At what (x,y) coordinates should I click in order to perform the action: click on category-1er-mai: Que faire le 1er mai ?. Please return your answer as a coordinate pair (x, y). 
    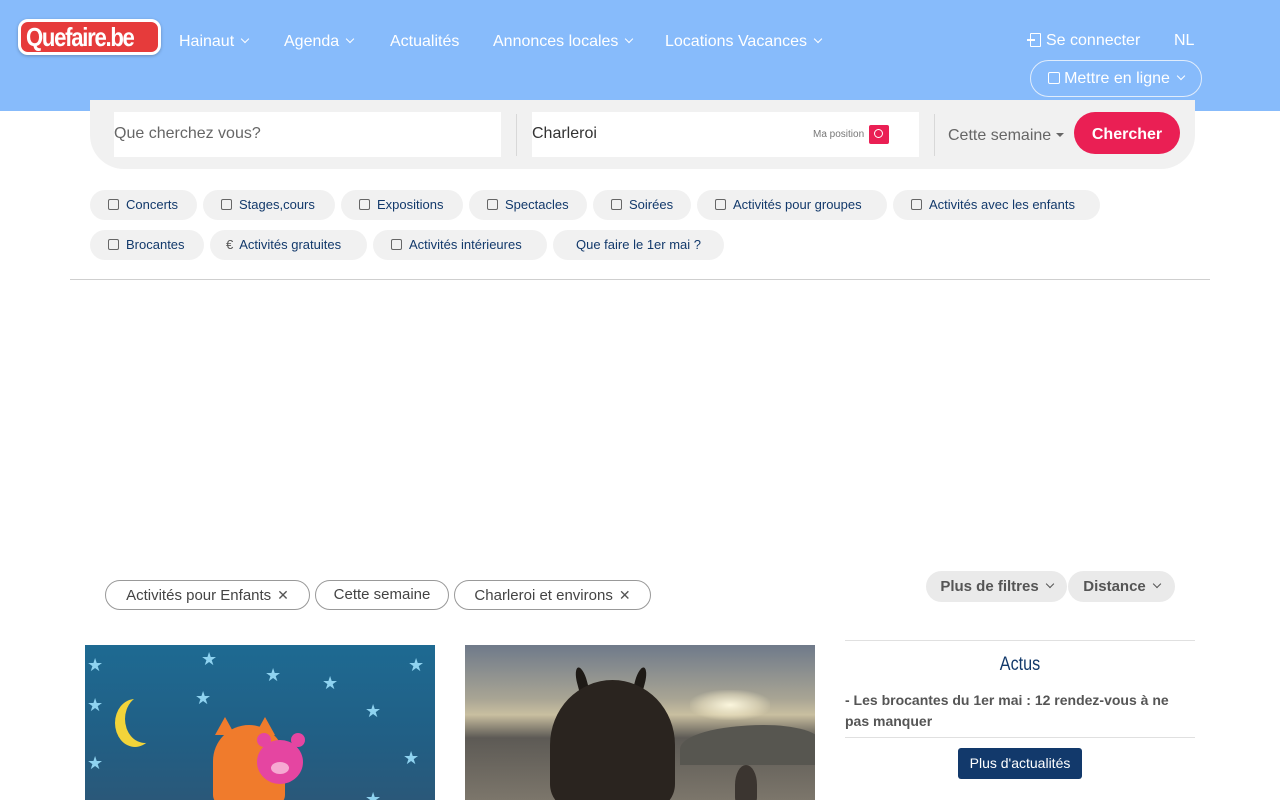
    Looking at the image, I should click on (638, 245).